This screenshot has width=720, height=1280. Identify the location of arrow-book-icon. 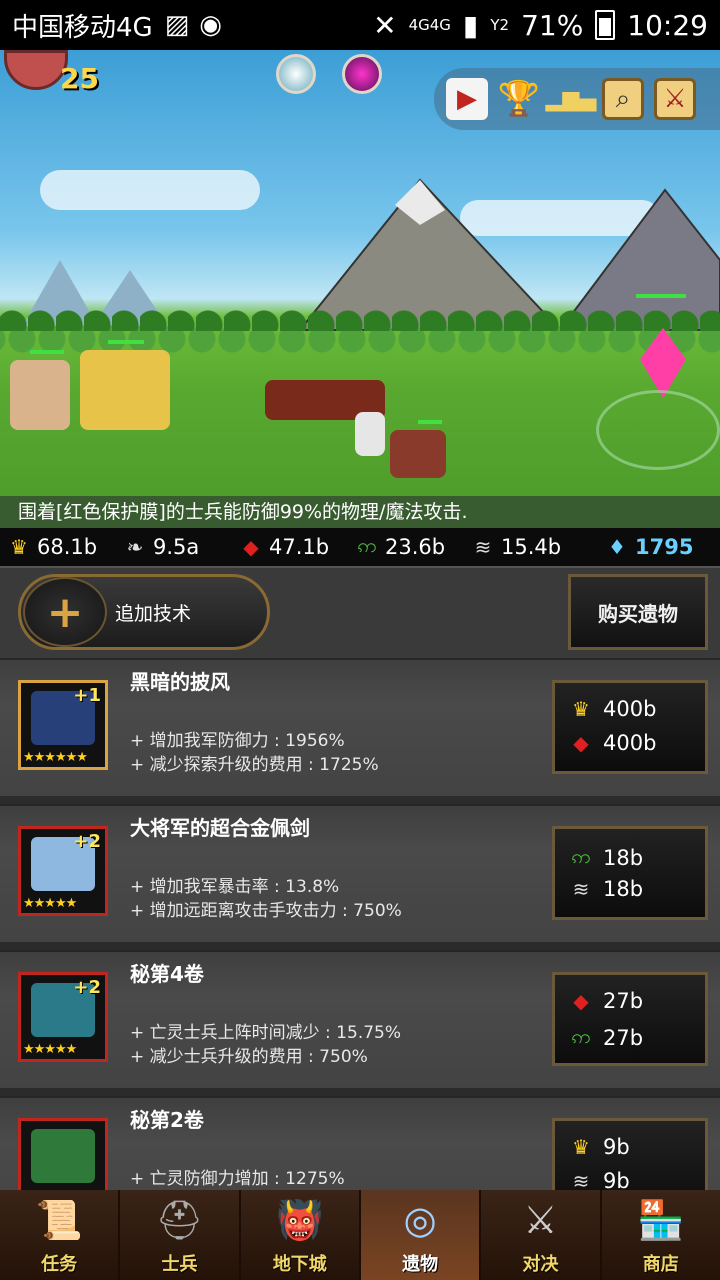
(63, 1156).